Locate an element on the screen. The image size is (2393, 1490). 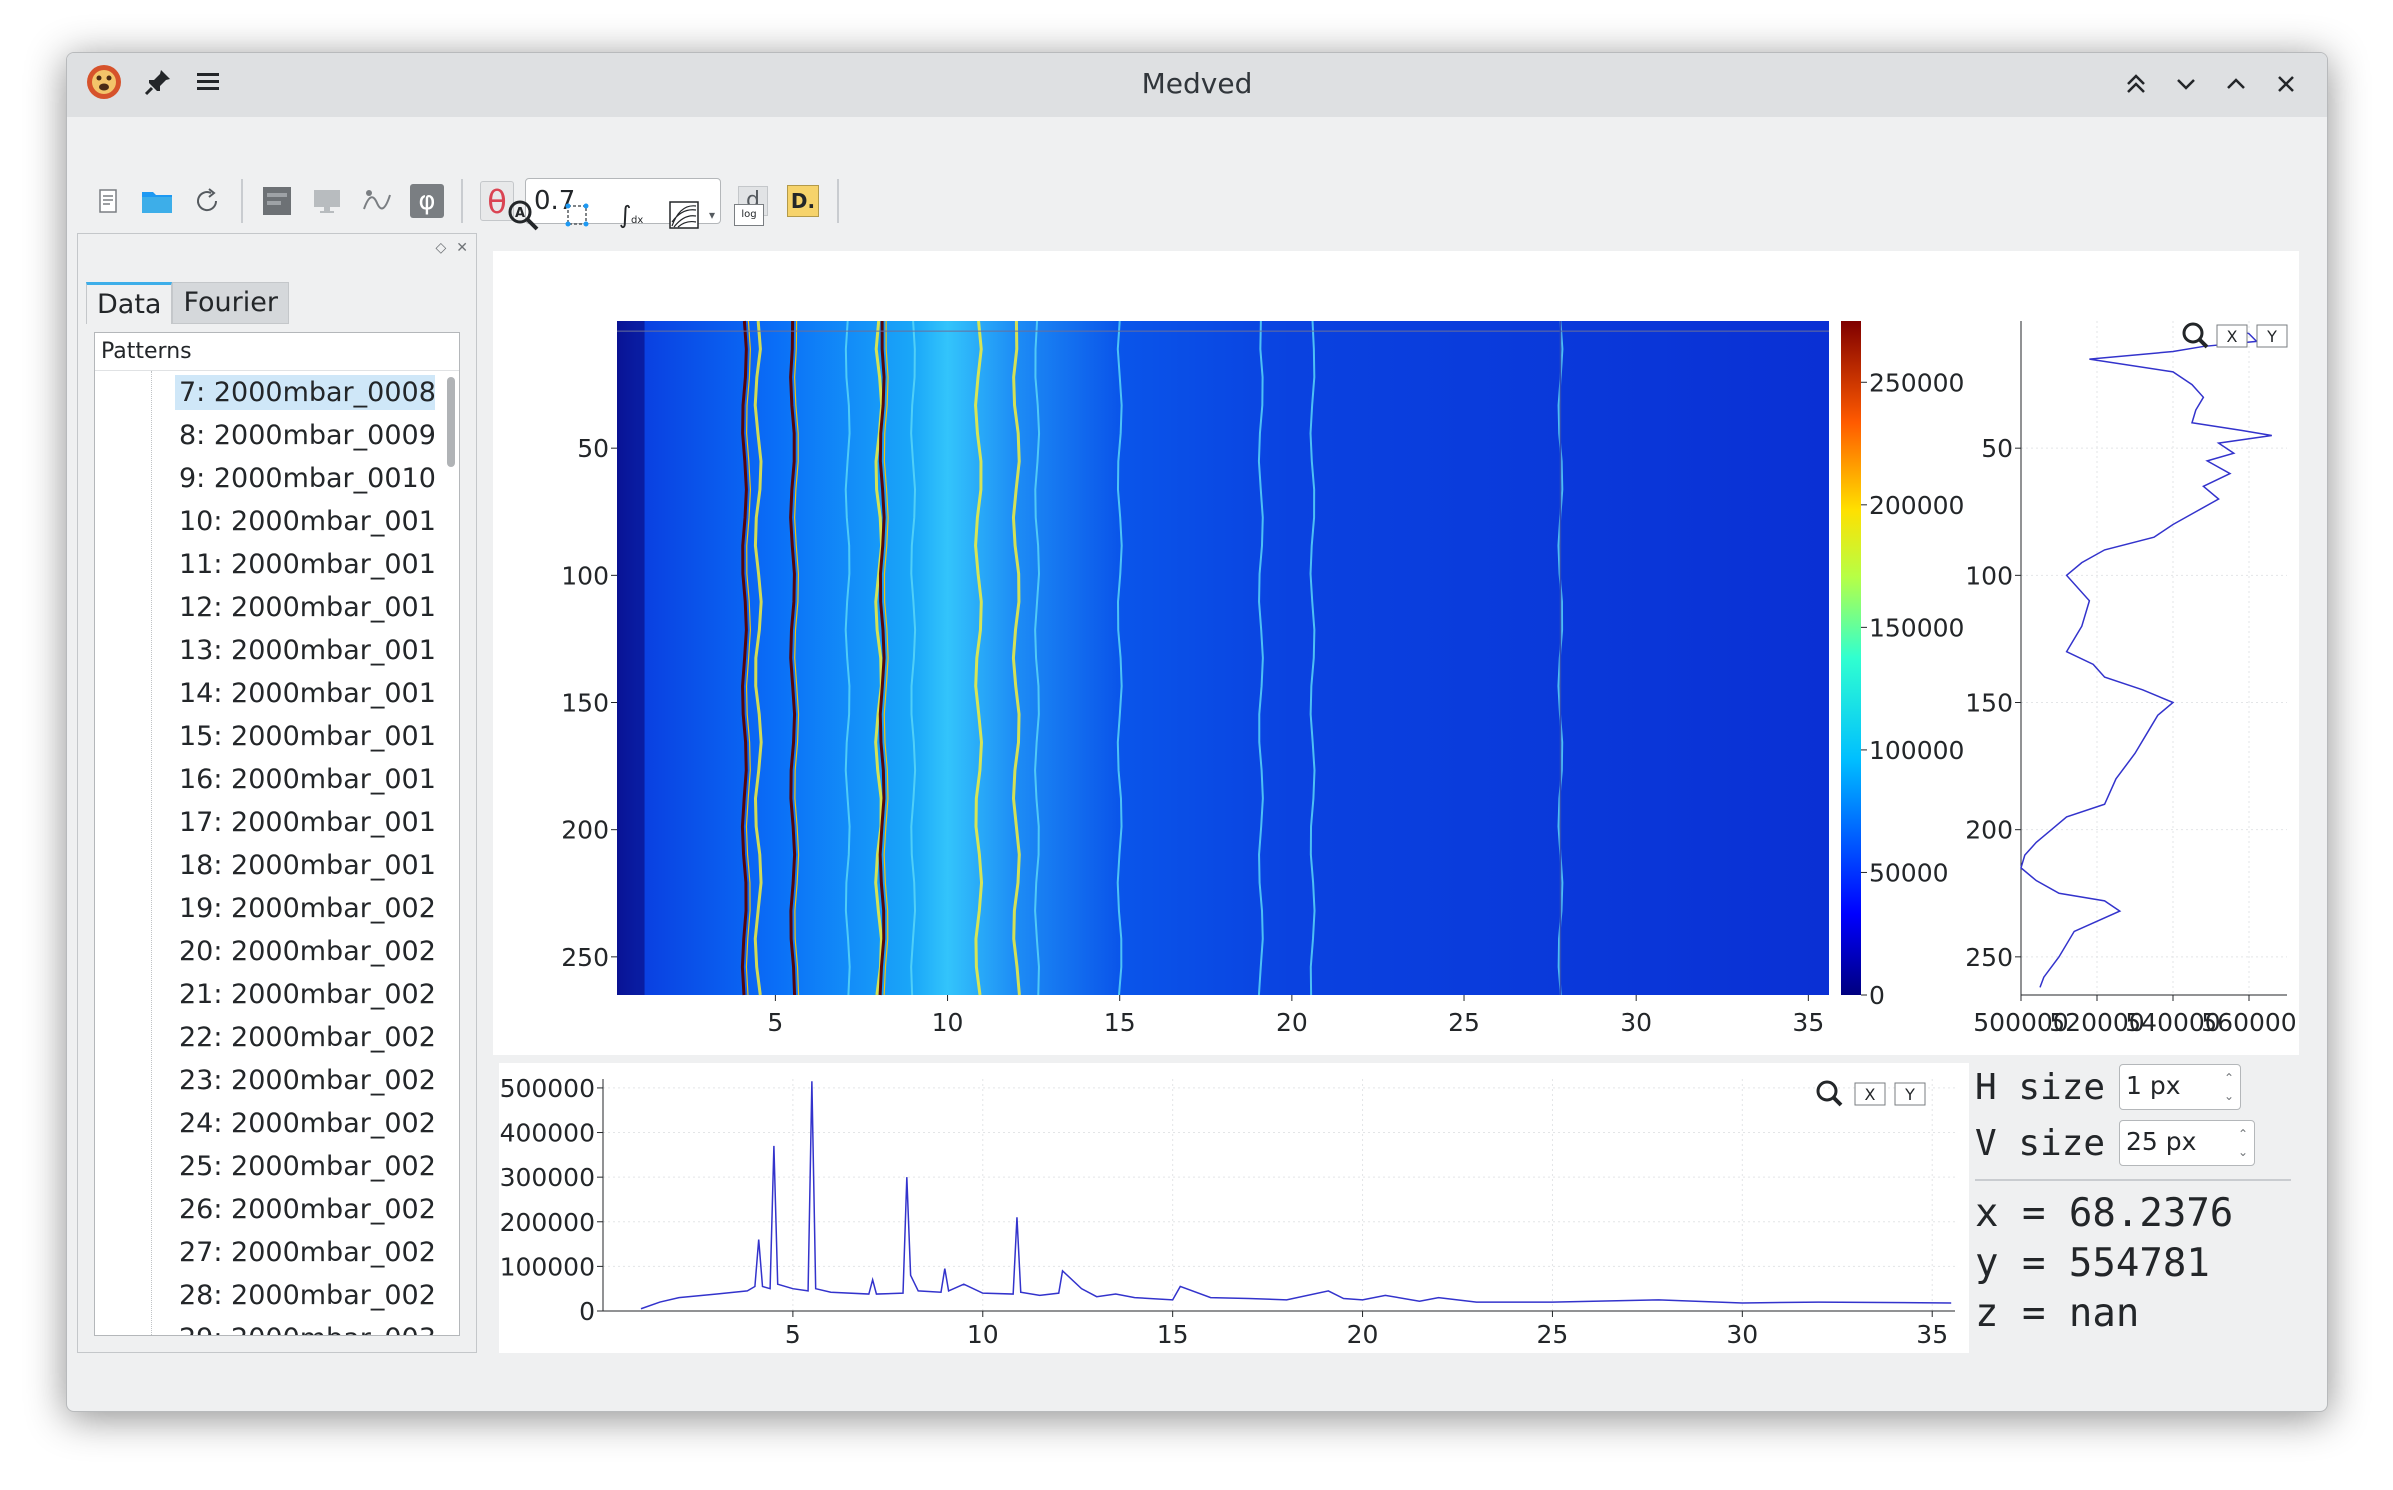
float-dock-icon: ◇ is located at coordinates (440, 248).